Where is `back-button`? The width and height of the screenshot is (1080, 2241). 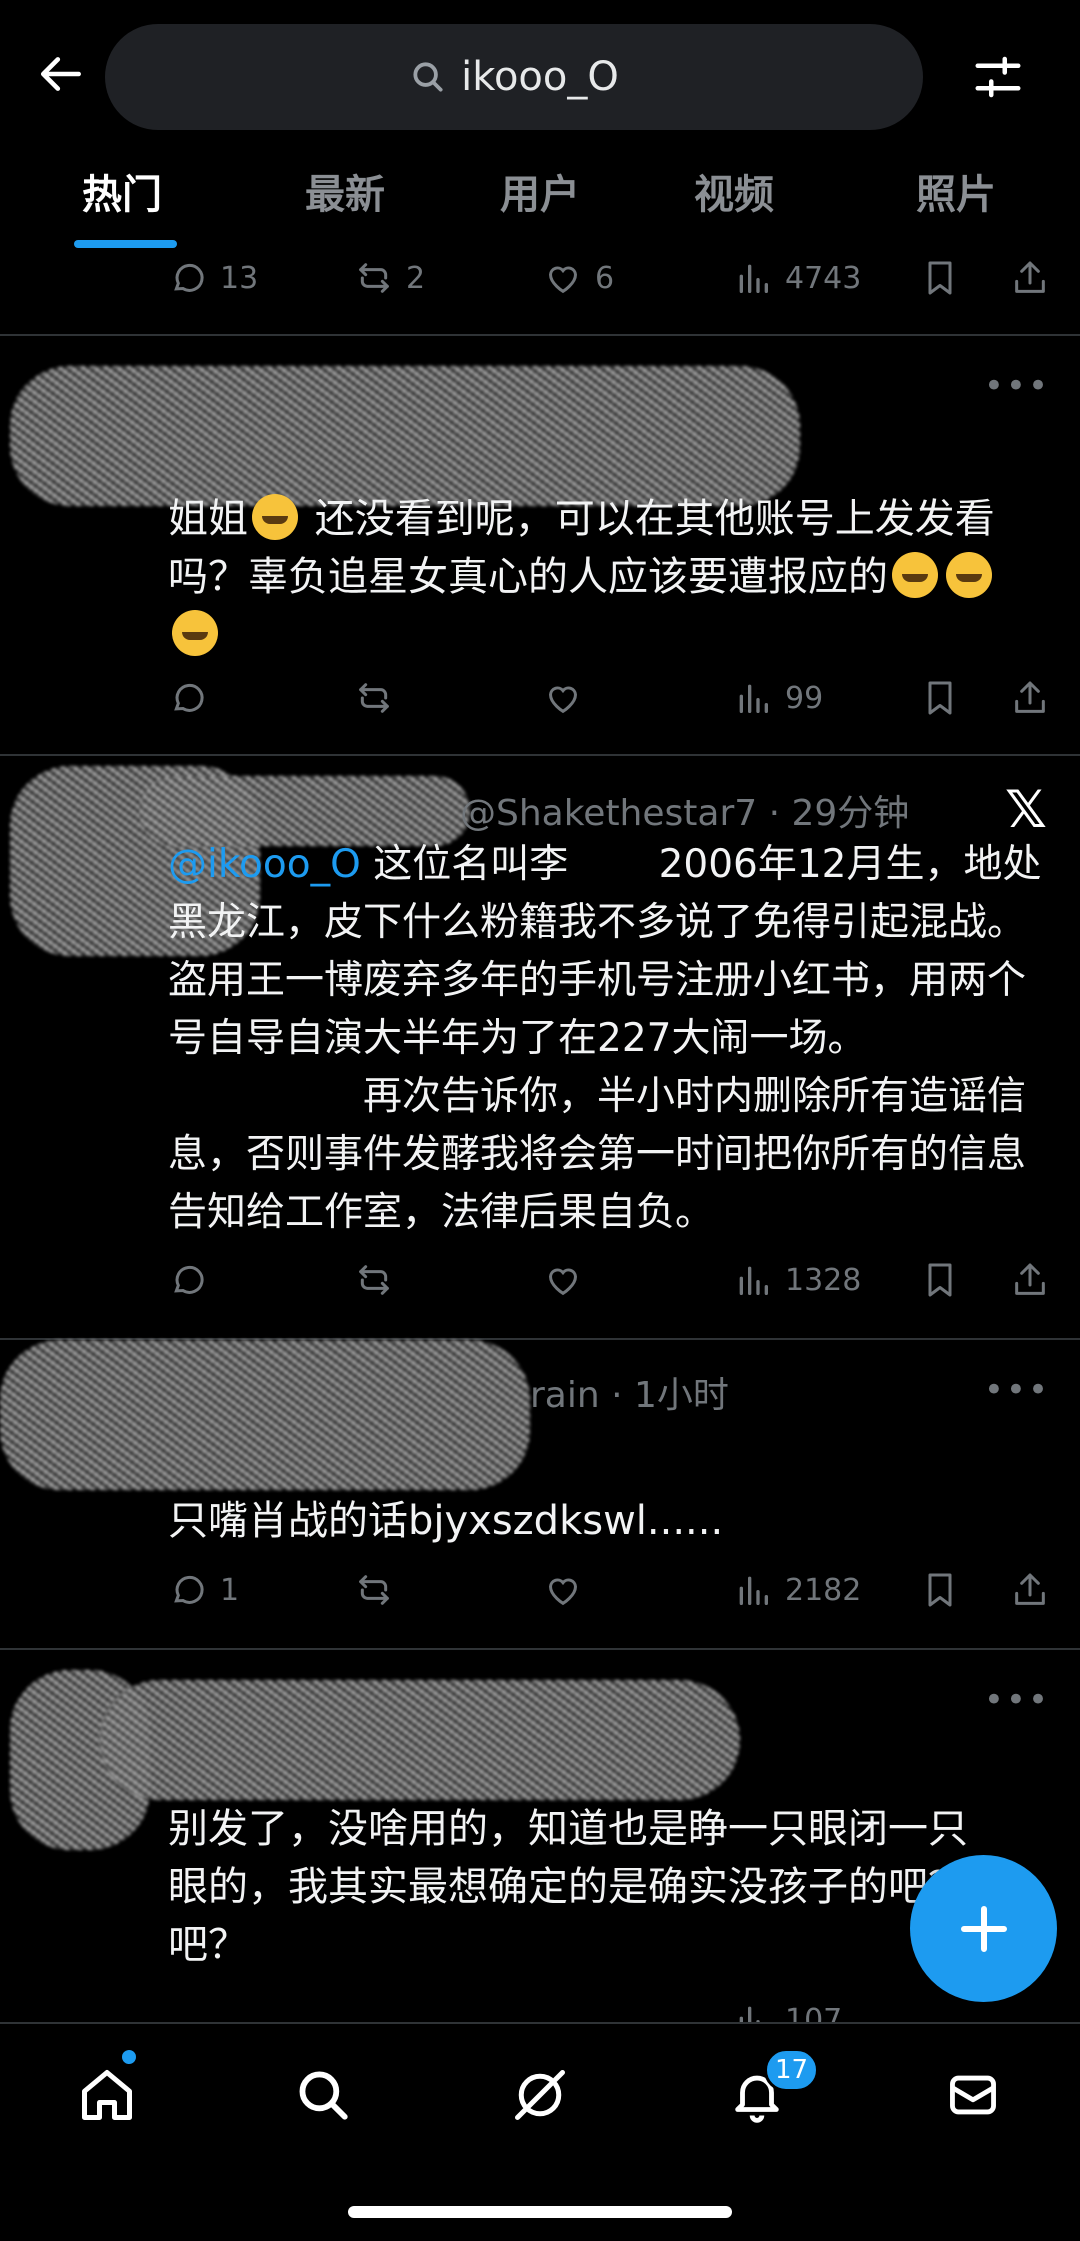 back-button is located at coordinates (62, 74).